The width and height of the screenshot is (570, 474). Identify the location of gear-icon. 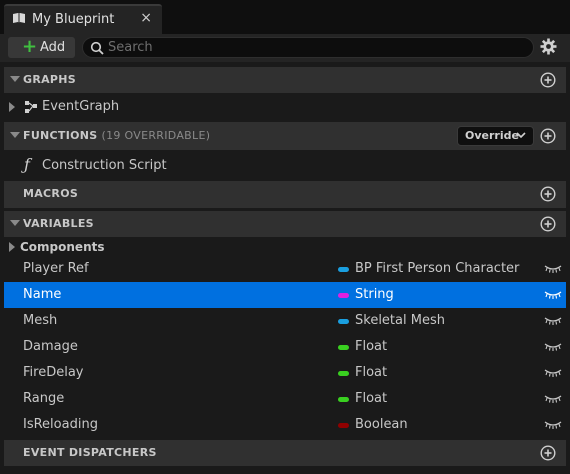
(548, 46).